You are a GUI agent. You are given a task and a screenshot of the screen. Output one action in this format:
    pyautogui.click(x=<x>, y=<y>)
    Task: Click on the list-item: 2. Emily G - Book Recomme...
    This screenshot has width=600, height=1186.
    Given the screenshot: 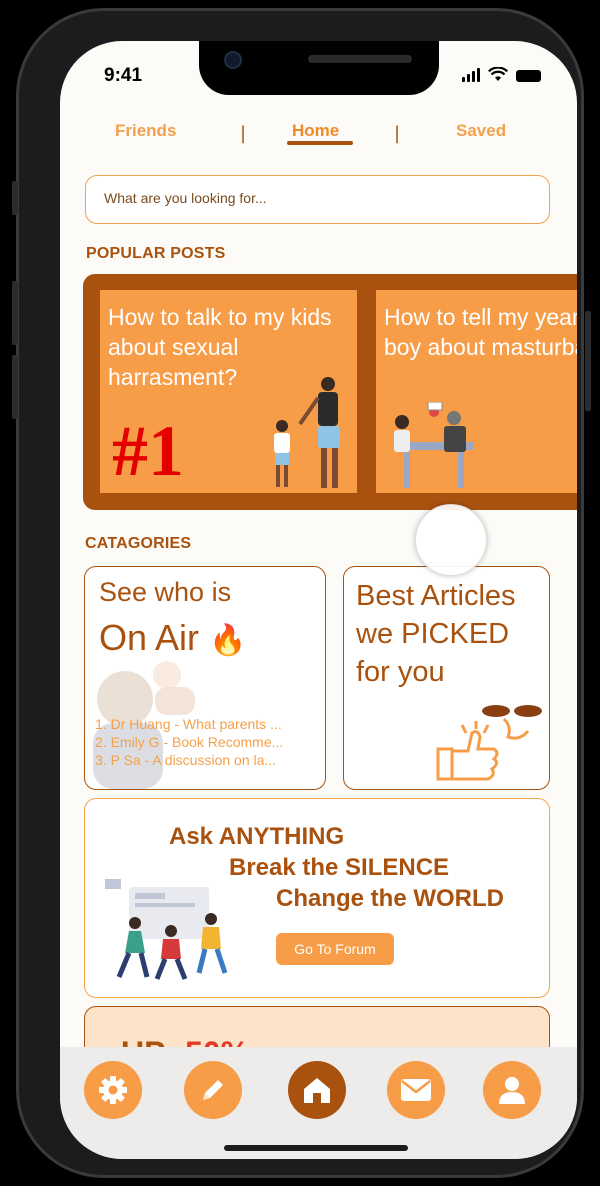 What is the action you would take?
    pyautogui.click(x=206, y=742)
    